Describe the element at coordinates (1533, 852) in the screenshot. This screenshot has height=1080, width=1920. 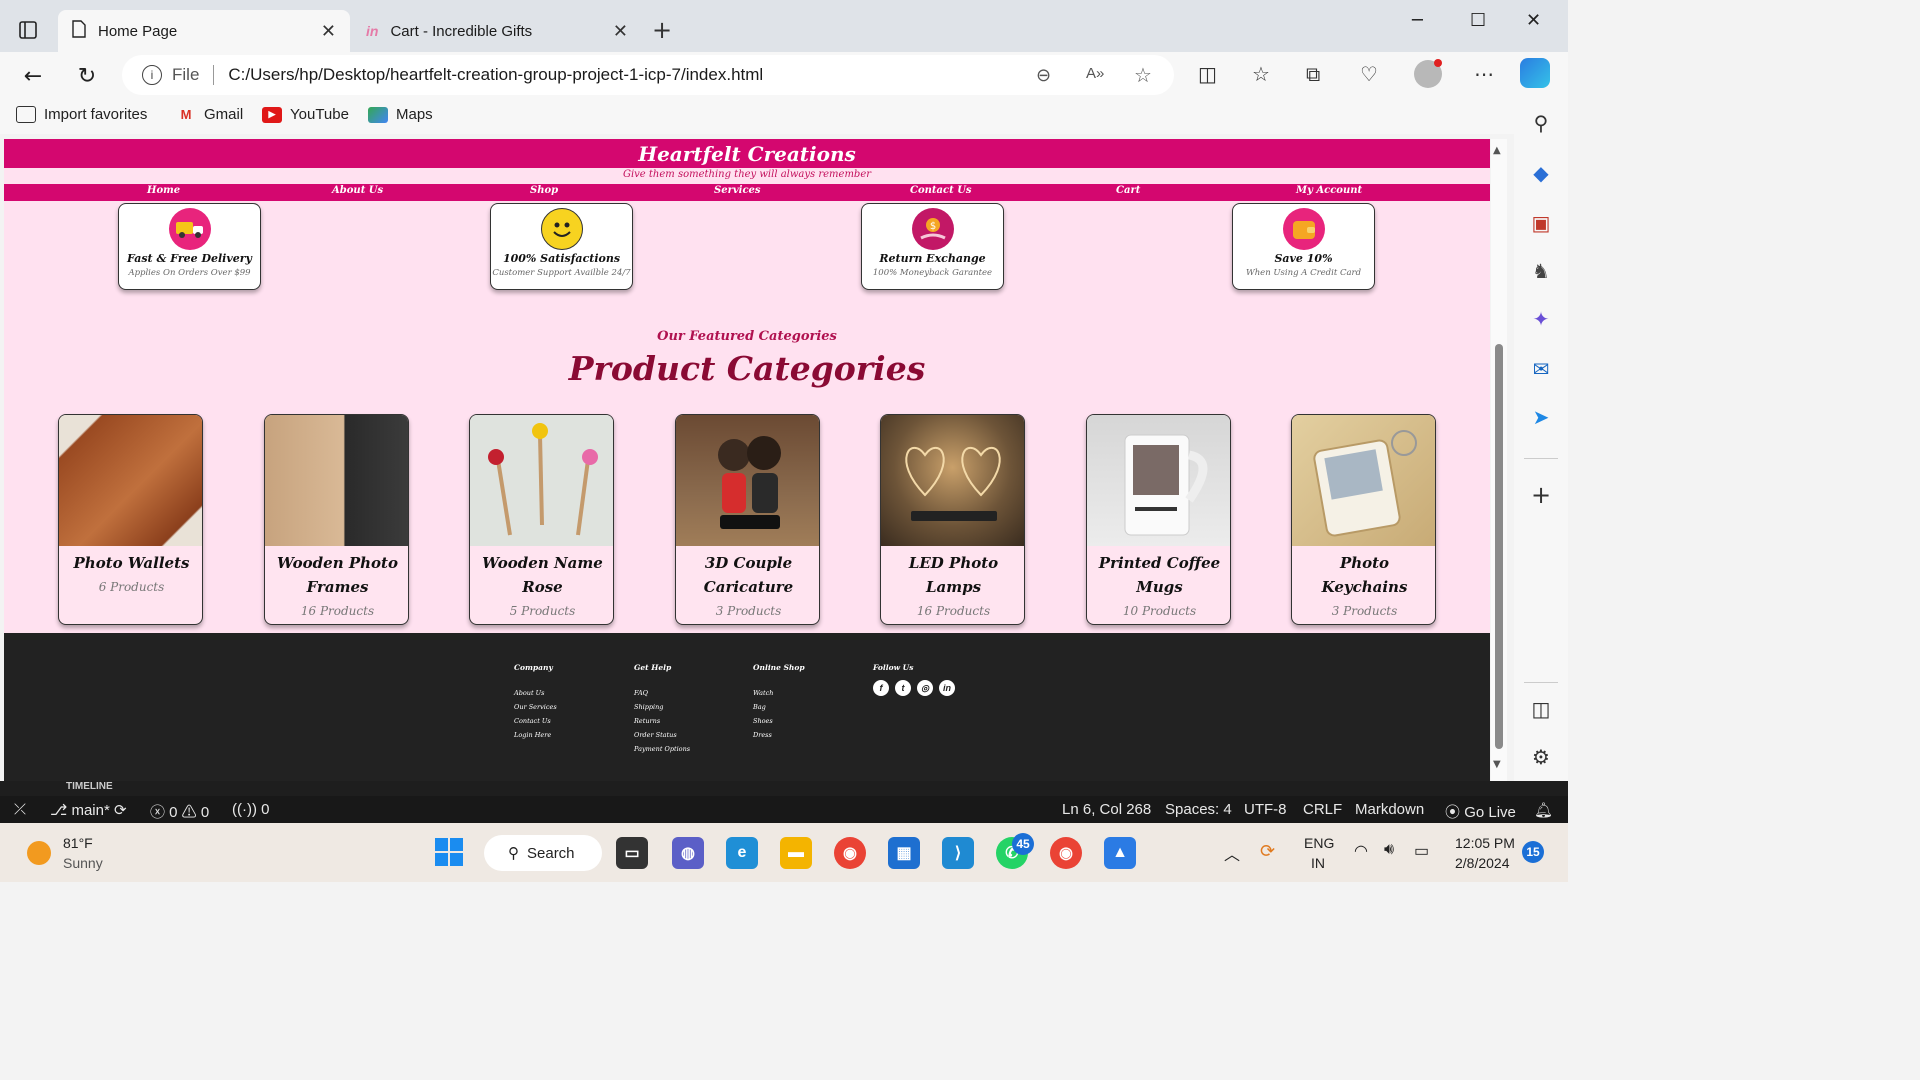
I see `notification-count: 15` at that location.